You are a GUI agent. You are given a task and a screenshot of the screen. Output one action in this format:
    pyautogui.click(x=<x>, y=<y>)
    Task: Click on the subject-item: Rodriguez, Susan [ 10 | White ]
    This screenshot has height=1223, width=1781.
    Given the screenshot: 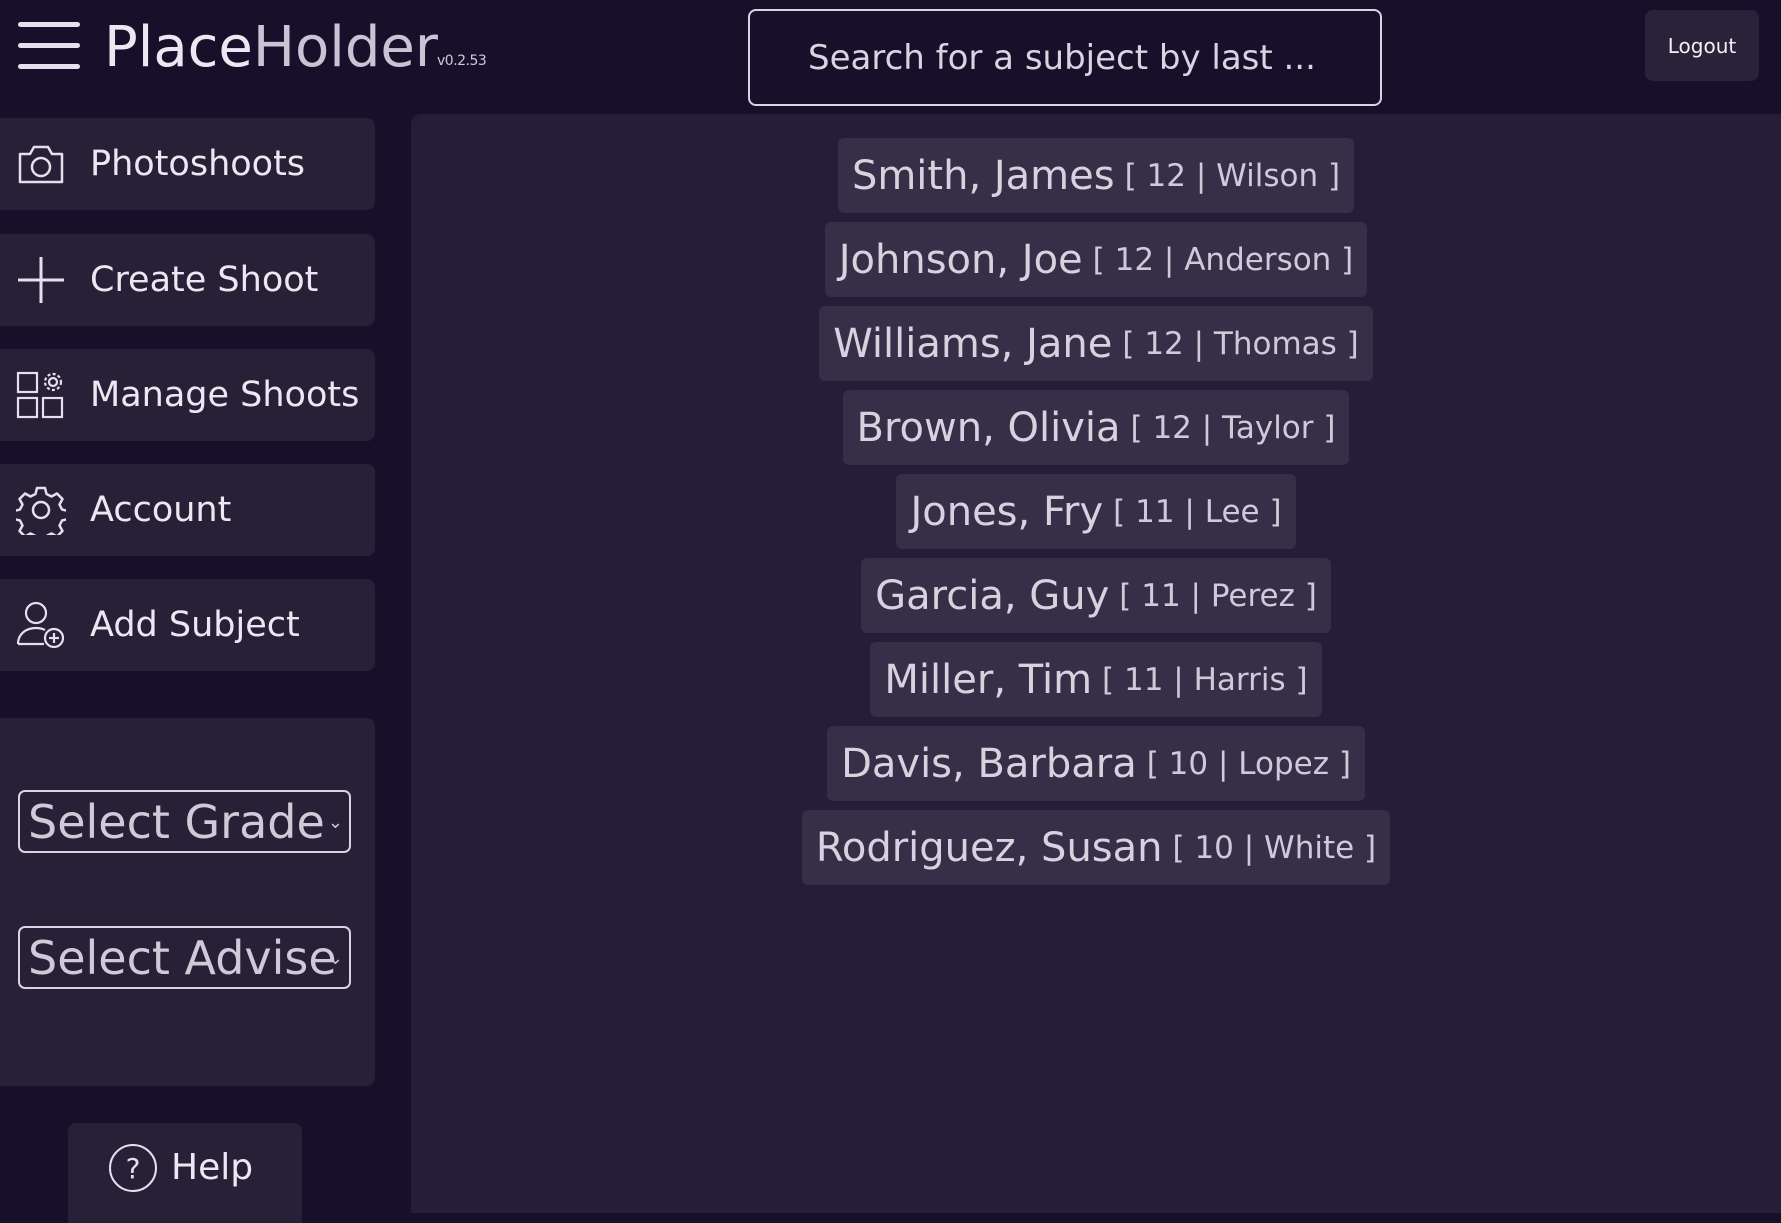 What is the action you would take?
    pyautogui.click(x=1096, y=847)
    